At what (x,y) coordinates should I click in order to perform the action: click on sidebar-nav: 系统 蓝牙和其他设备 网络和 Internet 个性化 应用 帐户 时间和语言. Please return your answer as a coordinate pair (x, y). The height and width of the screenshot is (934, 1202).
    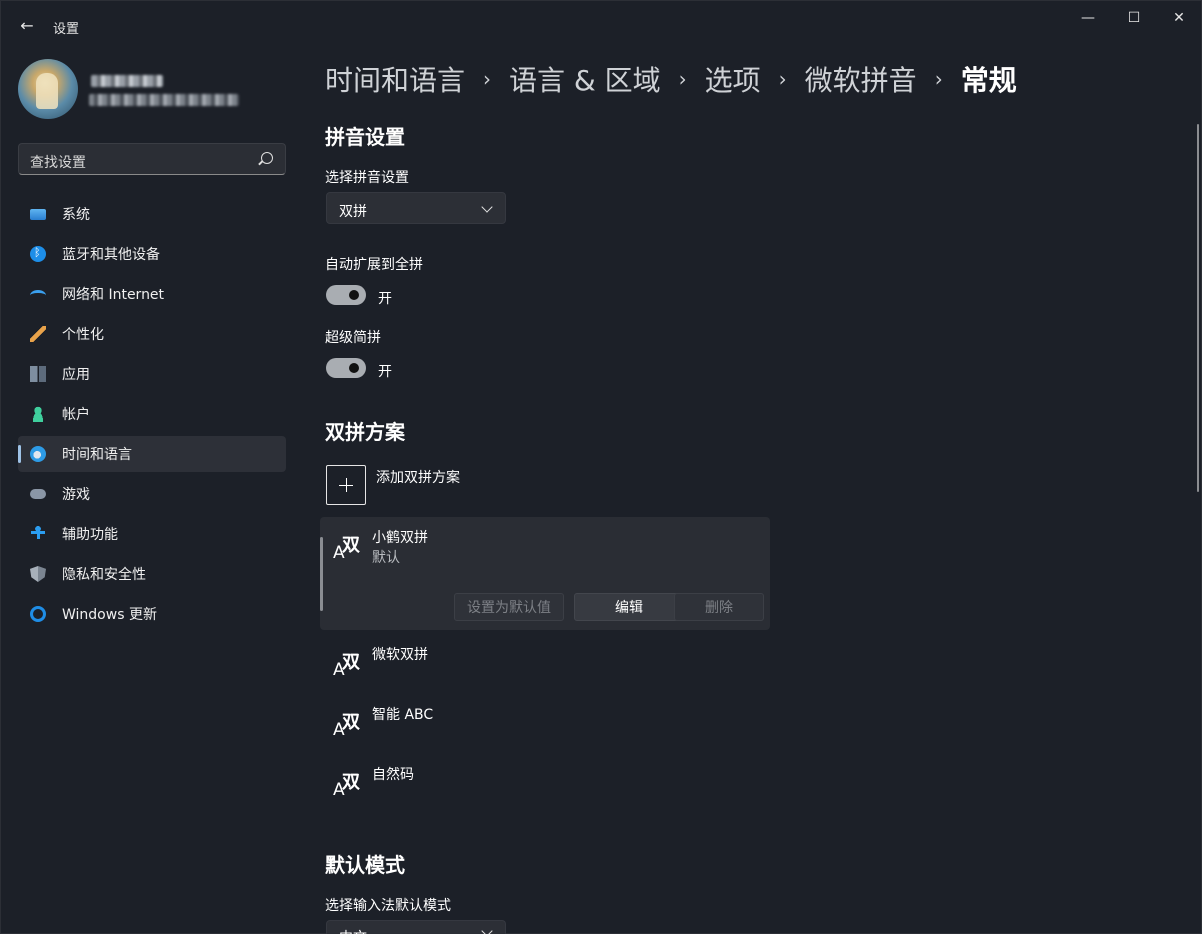
    Looking at the image, I should click on (152, 416).